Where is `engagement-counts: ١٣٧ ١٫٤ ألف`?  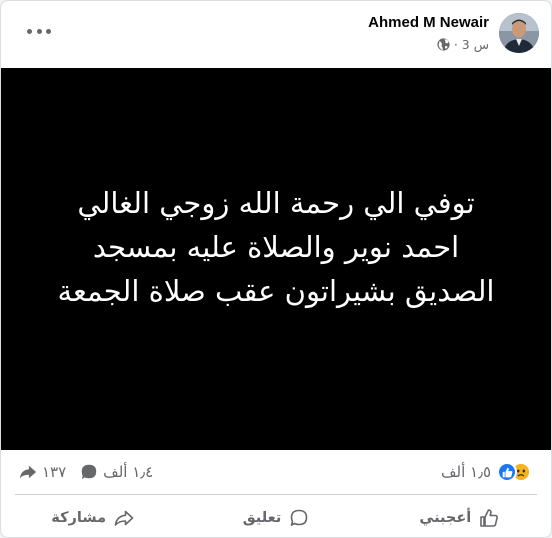 engagement-counts: ١٣٧ ١٫٤ ألف is located at coordinates (86, 472).